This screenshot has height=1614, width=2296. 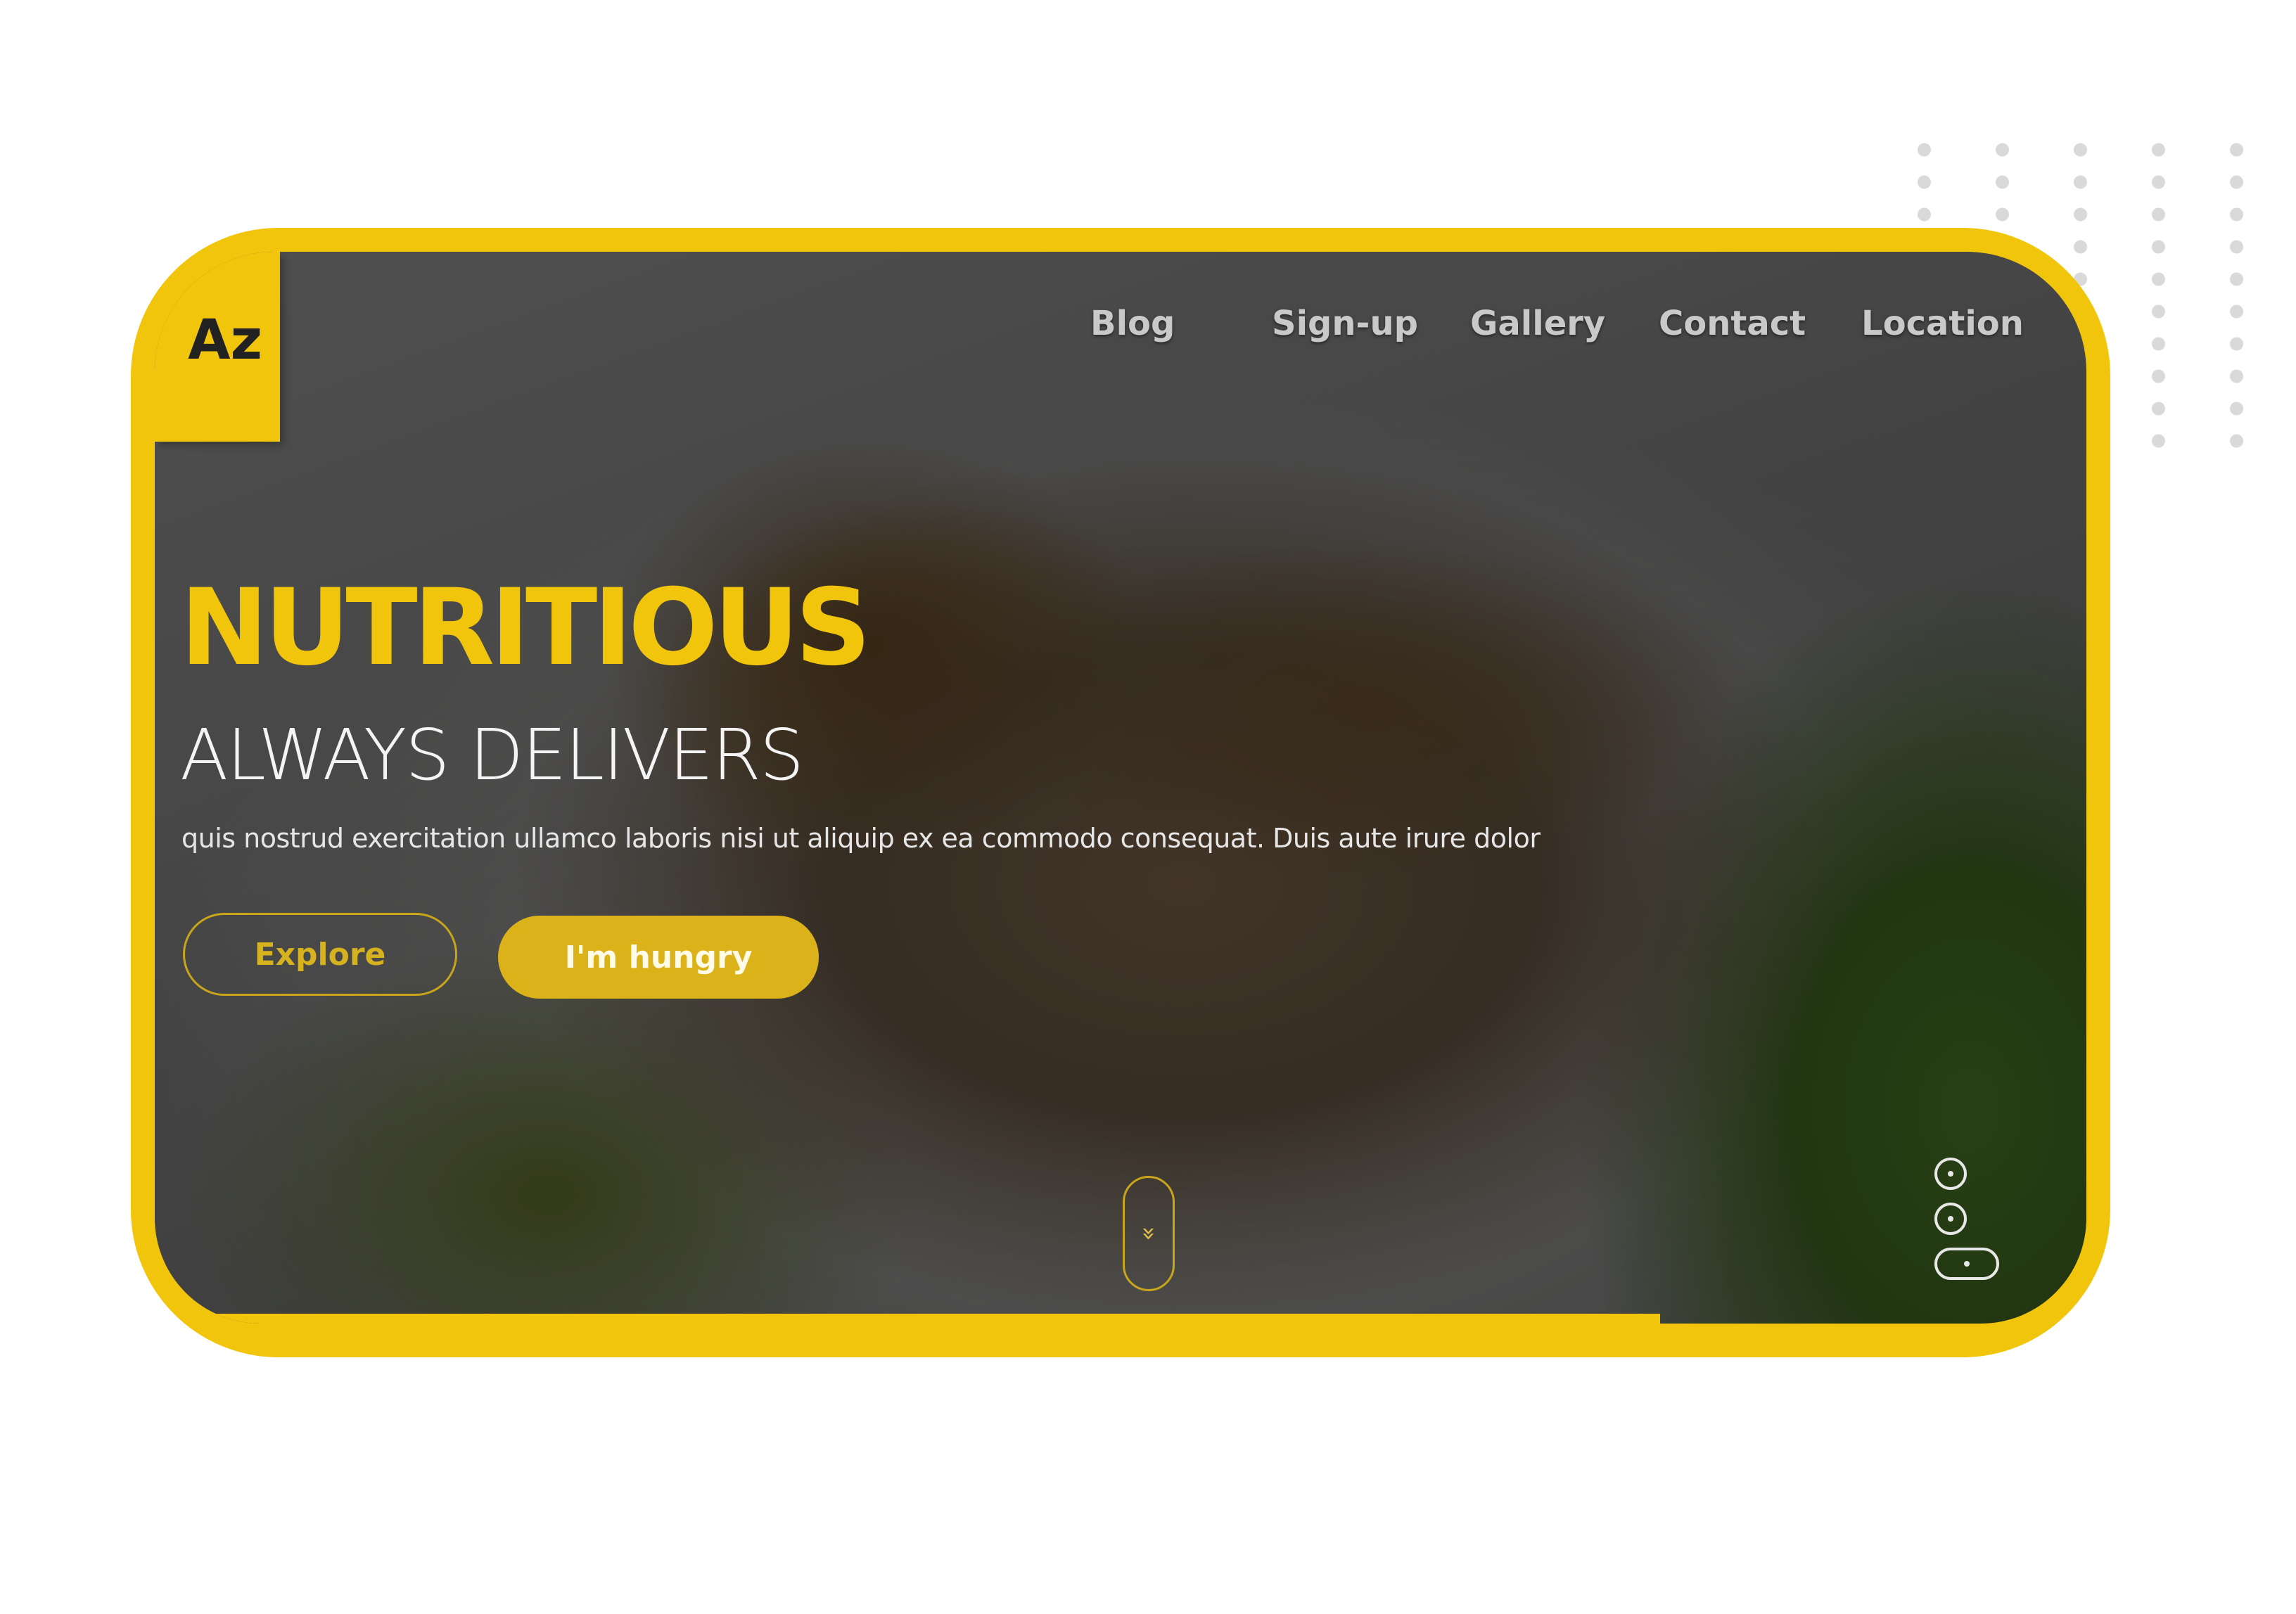 What do you see at coordinates (1943, 324) in the screenshot?
I see `nav-item-location: Location` at bounding box center [1943, 324].